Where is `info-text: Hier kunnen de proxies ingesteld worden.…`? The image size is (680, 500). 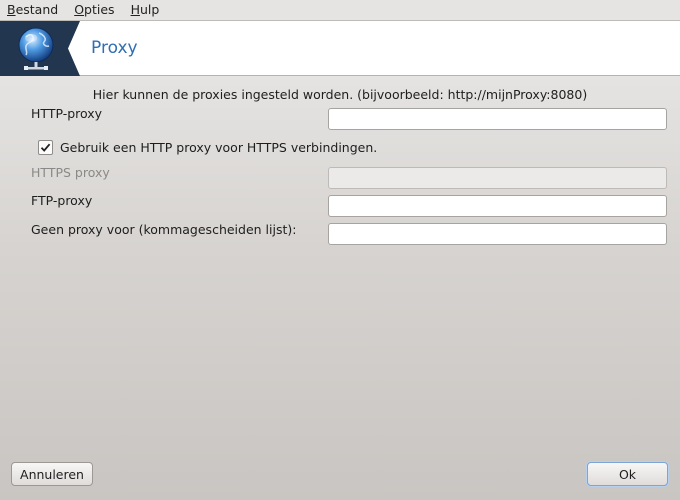
info-text: Hier kunnen de proxies ingesteld worden.… is located at coordinates (340, 94).